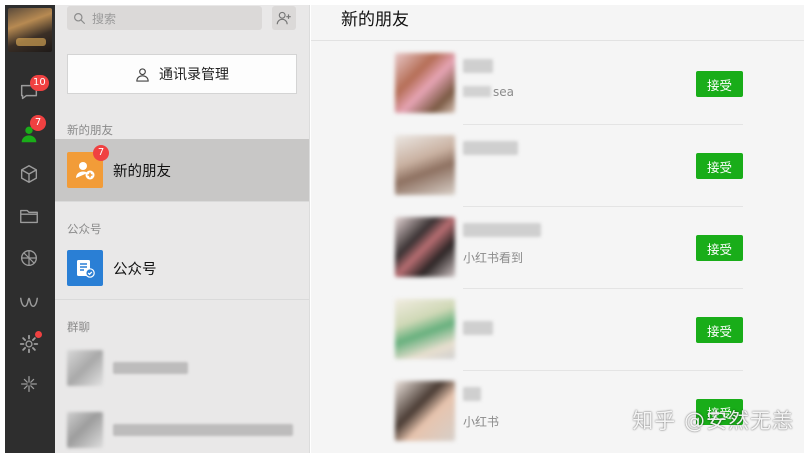 This screenshot has width=804, height=453. I want to click on new-friends-item: 7 新的朋友, so click(182, 170).